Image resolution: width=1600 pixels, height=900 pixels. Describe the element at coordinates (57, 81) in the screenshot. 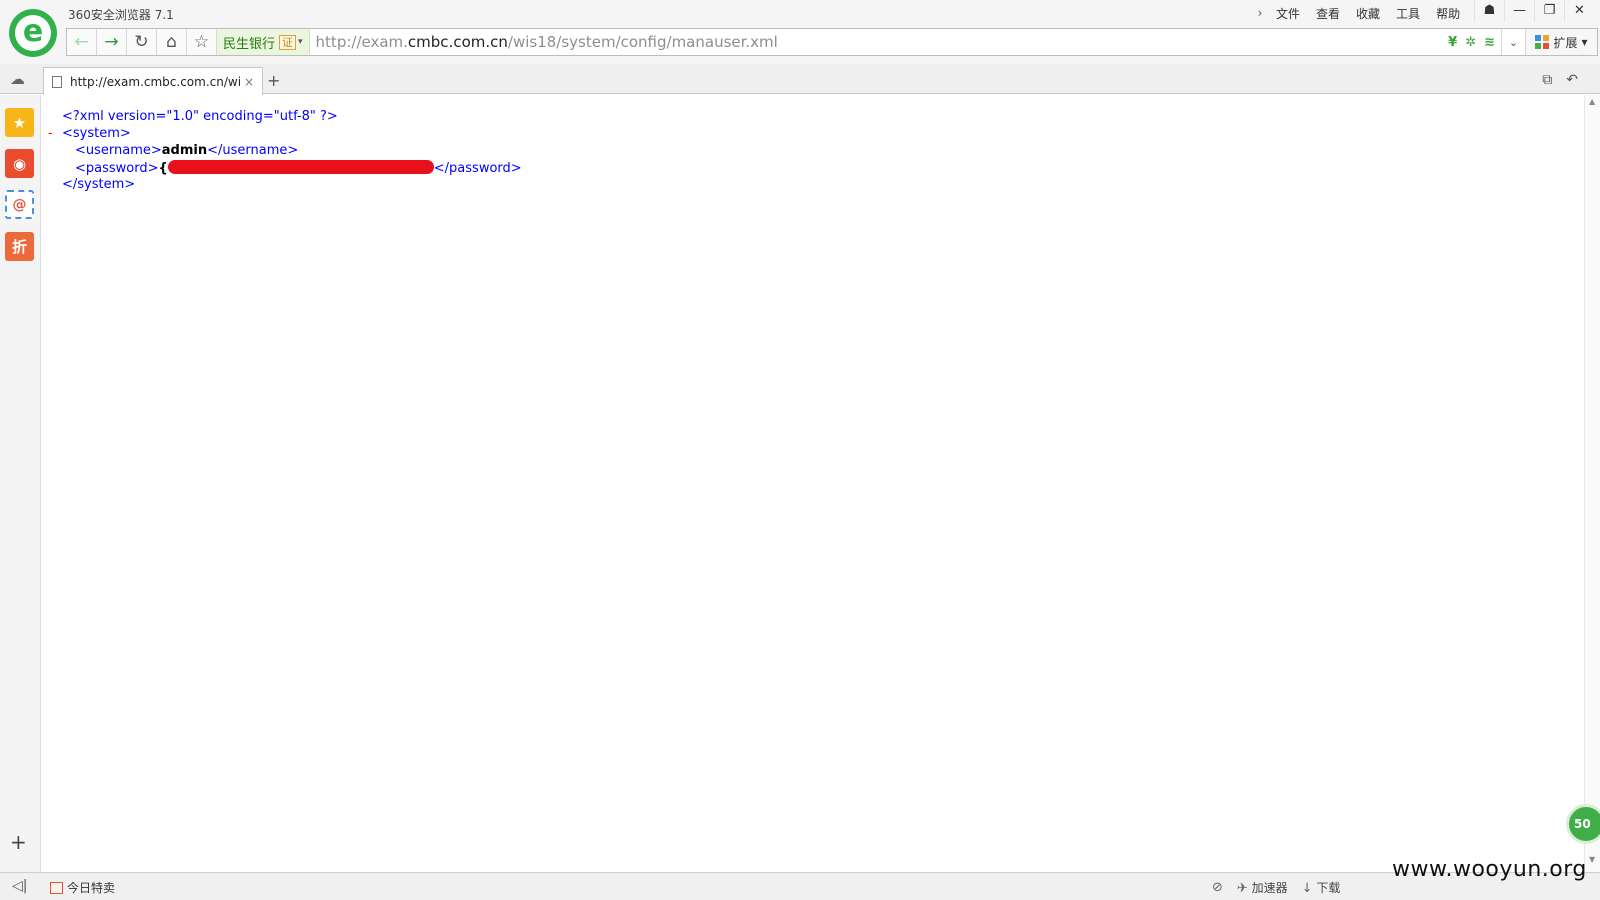

I see `page-document-icon` at that location.